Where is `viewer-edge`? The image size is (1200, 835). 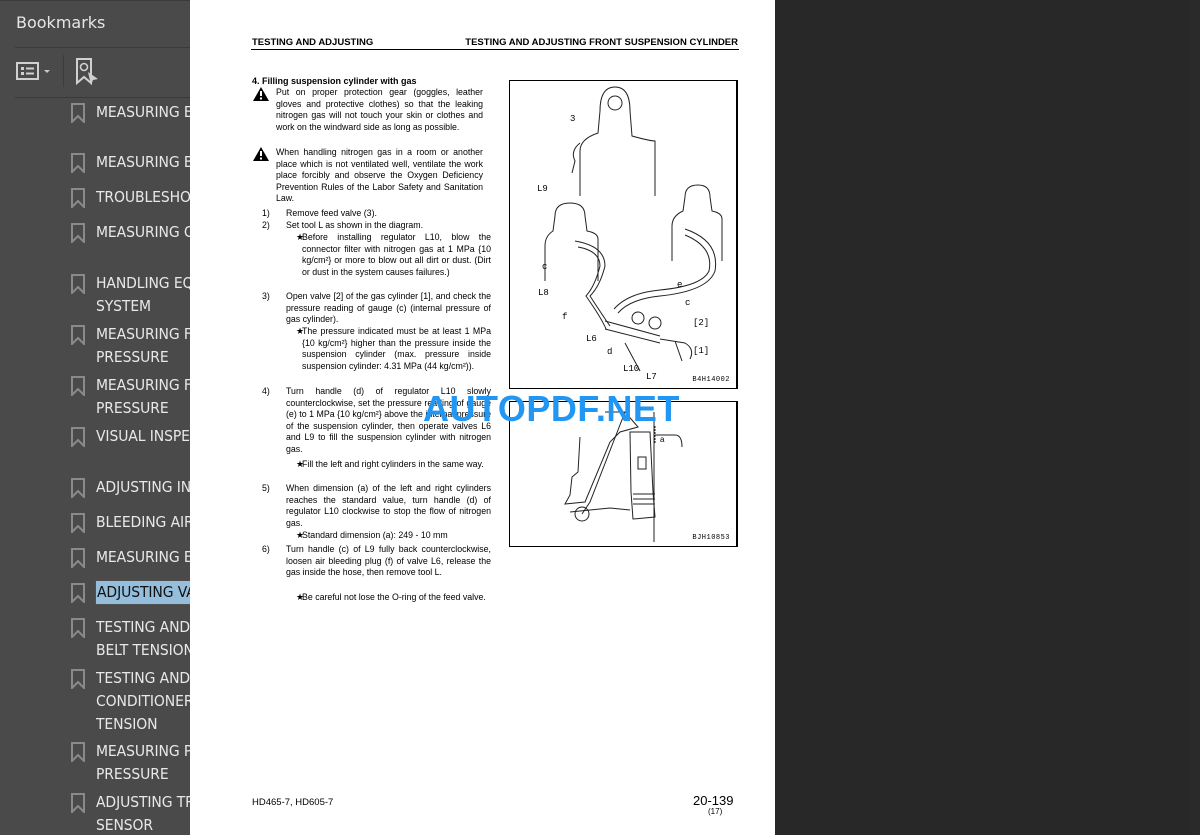
viewer-edge is located at coordinates (1195, 417).